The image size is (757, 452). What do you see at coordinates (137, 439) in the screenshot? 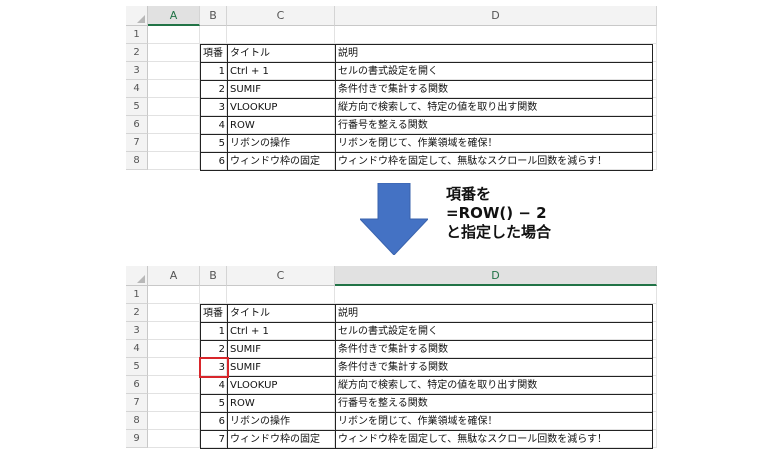
I see `row-header-9: 9` at bounding box center [137, 439].